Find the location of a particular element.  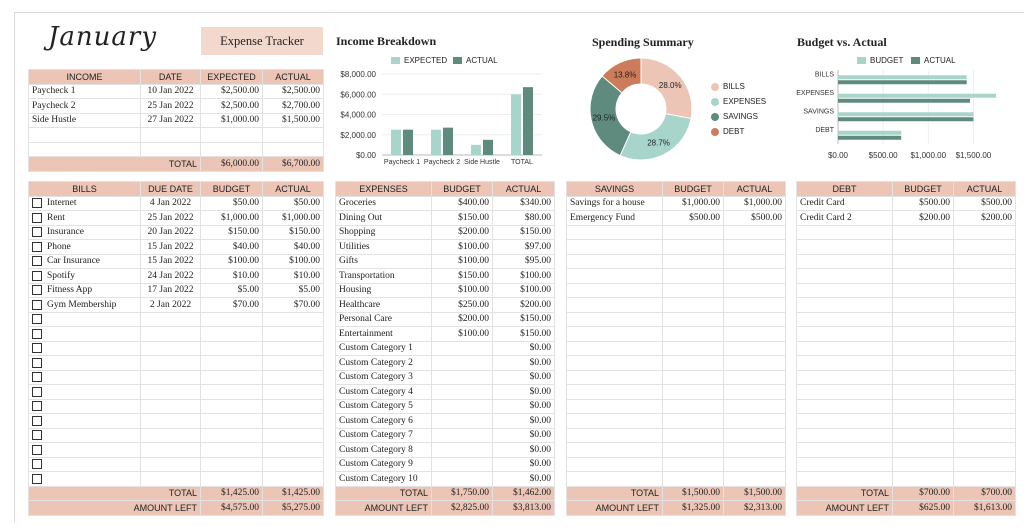

table-cell: 25 Jan 2022 is located at coordinates (170, 106).